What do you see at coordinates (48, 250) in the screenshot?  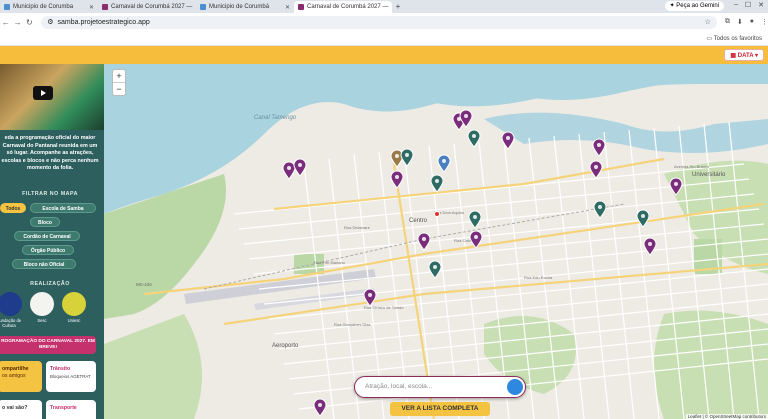 I see `filter-orgao-publico: Órgão Público` at bounding box center [48, 250].